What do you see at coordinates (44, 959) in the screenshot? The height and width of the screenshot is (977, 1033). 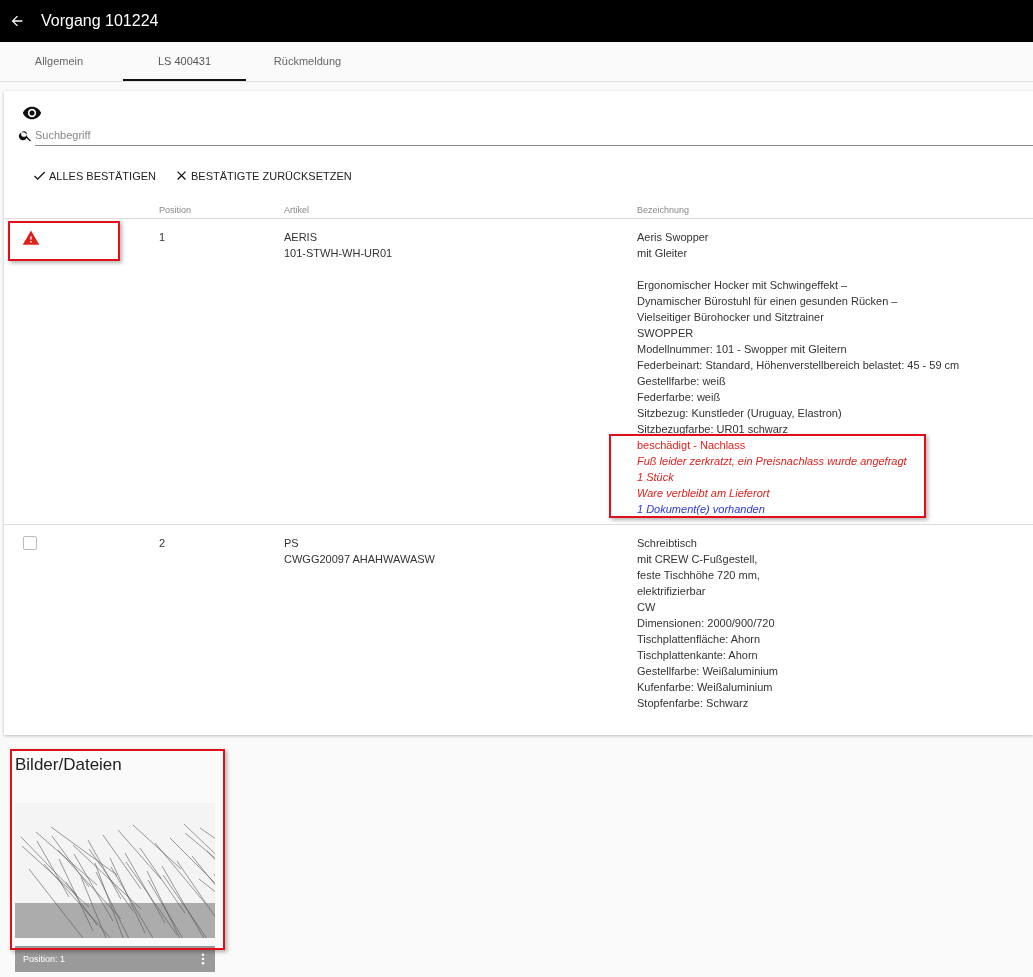 I see `caption-text: Position: 1` at bounding box center [44, 959].